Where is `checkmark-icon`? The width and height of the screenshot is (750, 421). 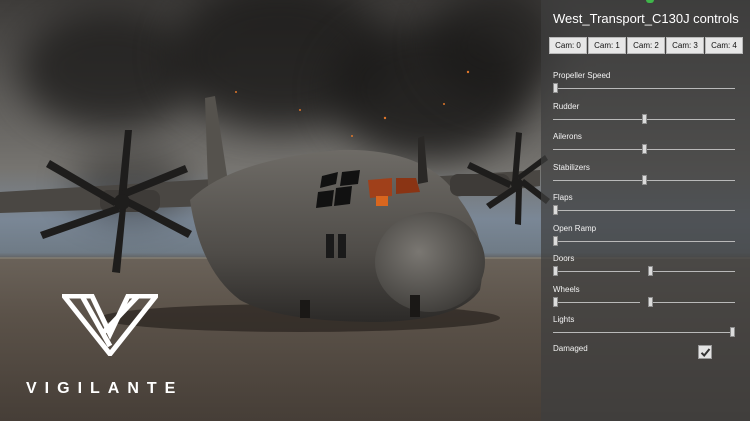
checkmark-icon is located at coordinates (705, 352).